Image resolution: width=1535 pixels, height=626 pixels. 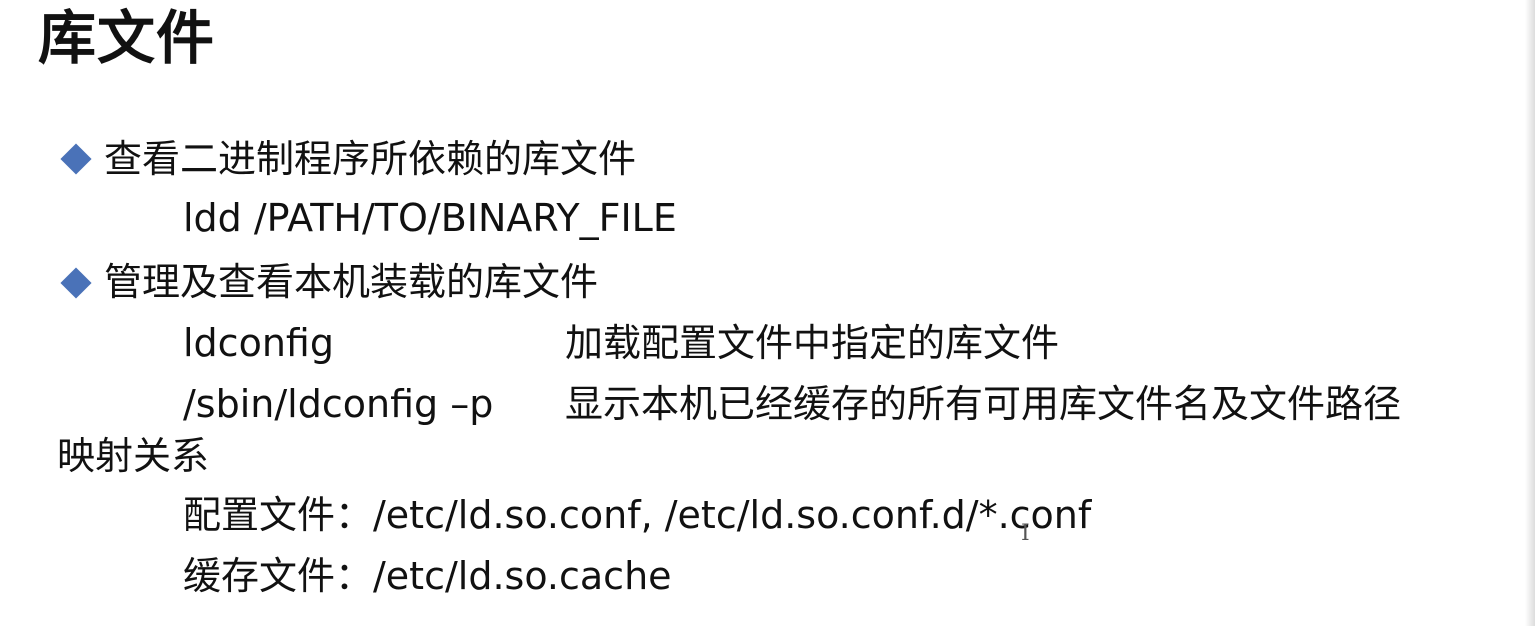 I want to click on description-ldconfig: 加载配置文件中指定的库文件, so click(x=812, y=343).